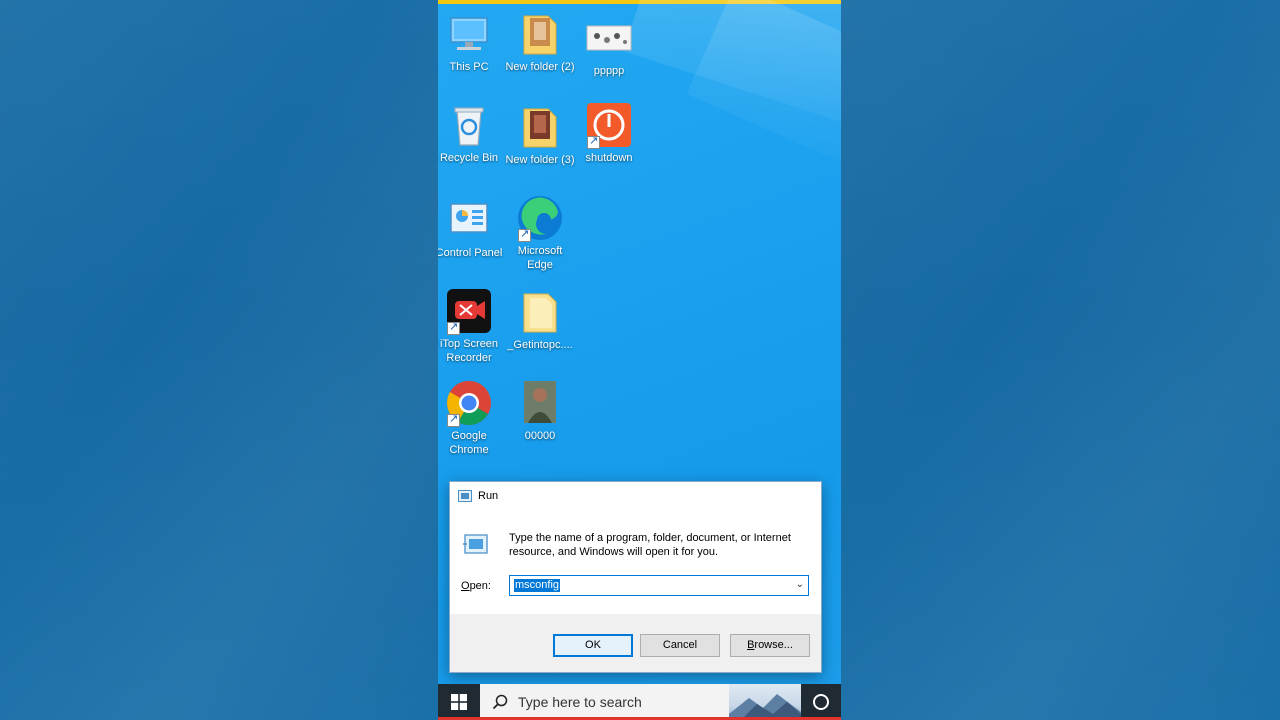 The height and width of the screenshot is (720, 1280). I want to click on desktop-icon-00000: 00000, so click(540, 411).